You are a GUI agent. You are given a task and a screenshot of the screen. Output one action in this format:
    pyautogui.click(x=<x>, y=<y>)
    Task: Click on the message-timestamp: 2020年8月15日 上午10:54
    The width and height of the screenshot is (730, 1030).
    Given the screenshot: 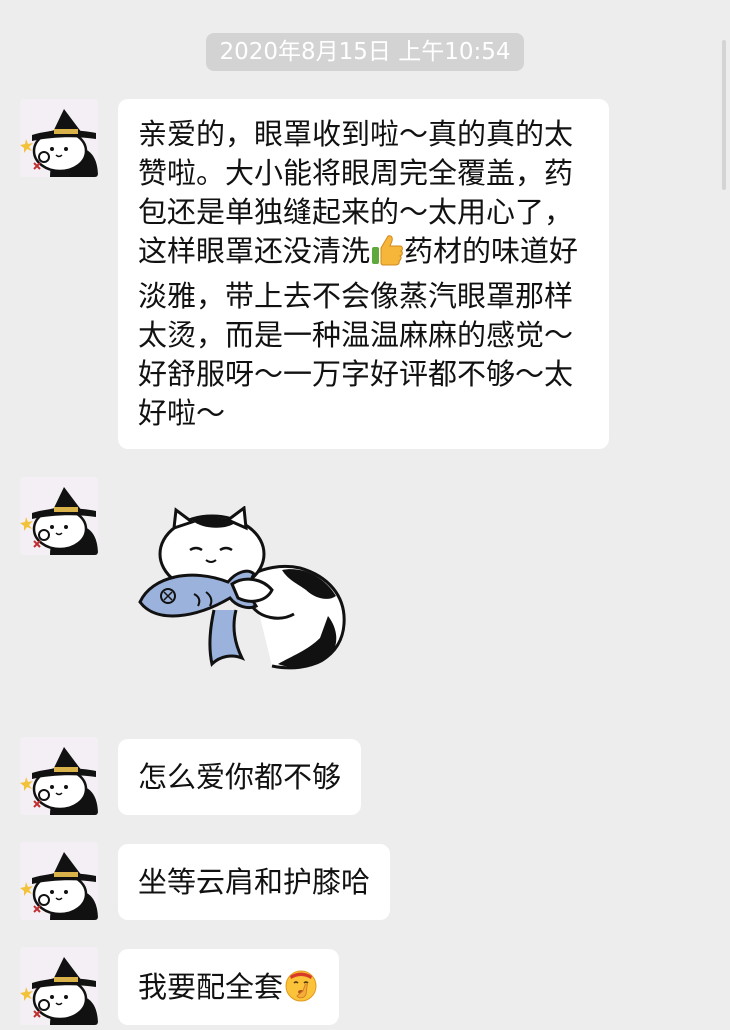 What is the action you would take?
    pyautogui.click(x=365, y=52)
    